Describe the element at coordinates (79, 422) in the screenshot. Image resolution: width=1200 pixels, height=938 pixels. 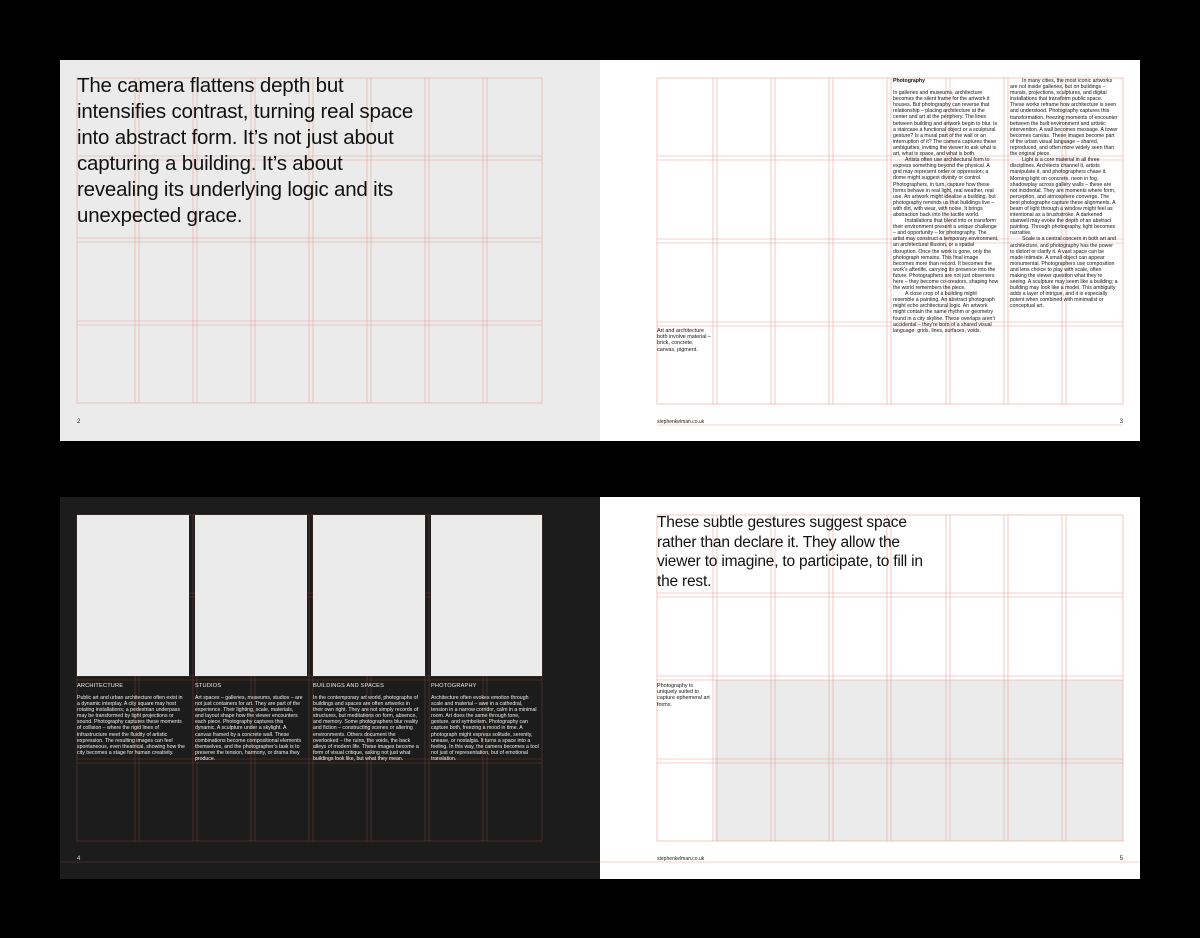
I see `page-number: 2` at that location.